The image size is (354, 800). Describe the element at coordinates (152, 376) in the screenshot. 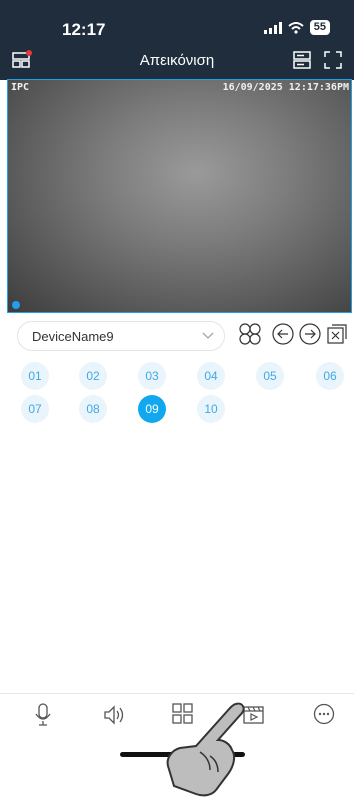

I see `channel-button-03: 03` at that location.